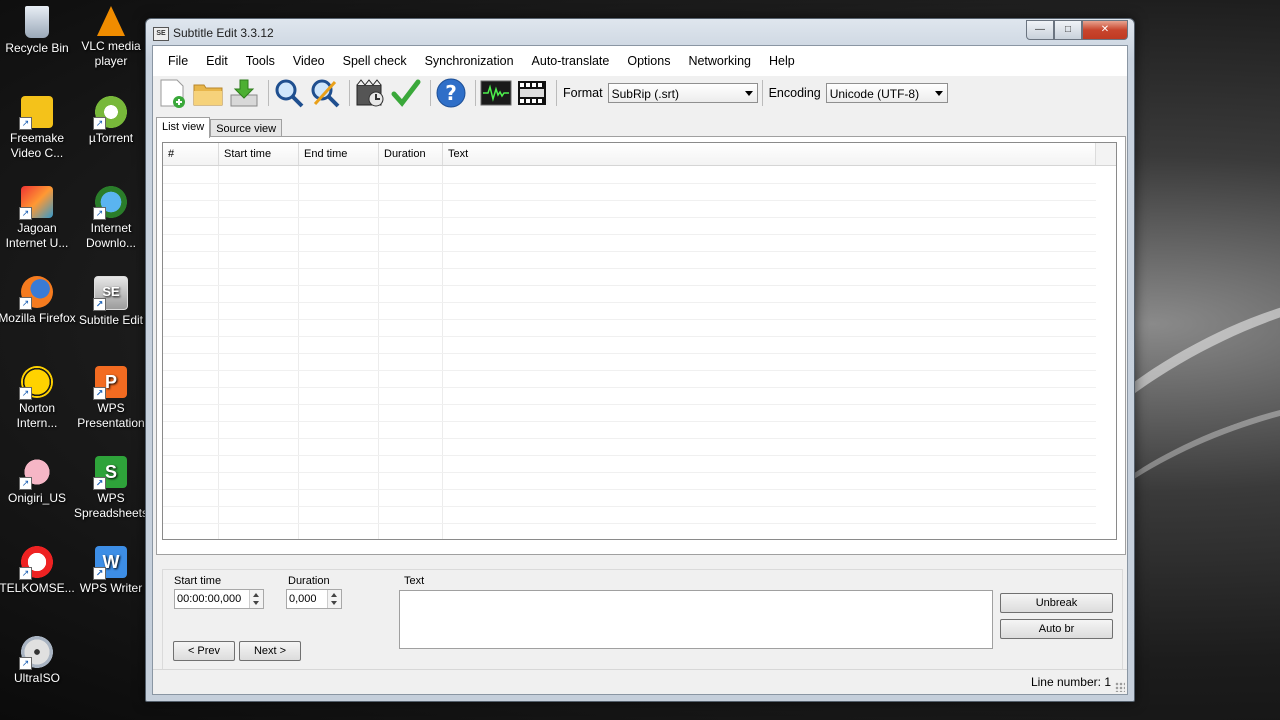 The height and width of the screenshot is (720, 1280). I want to click on column-header-start-time: Start time, so click(259, 154).